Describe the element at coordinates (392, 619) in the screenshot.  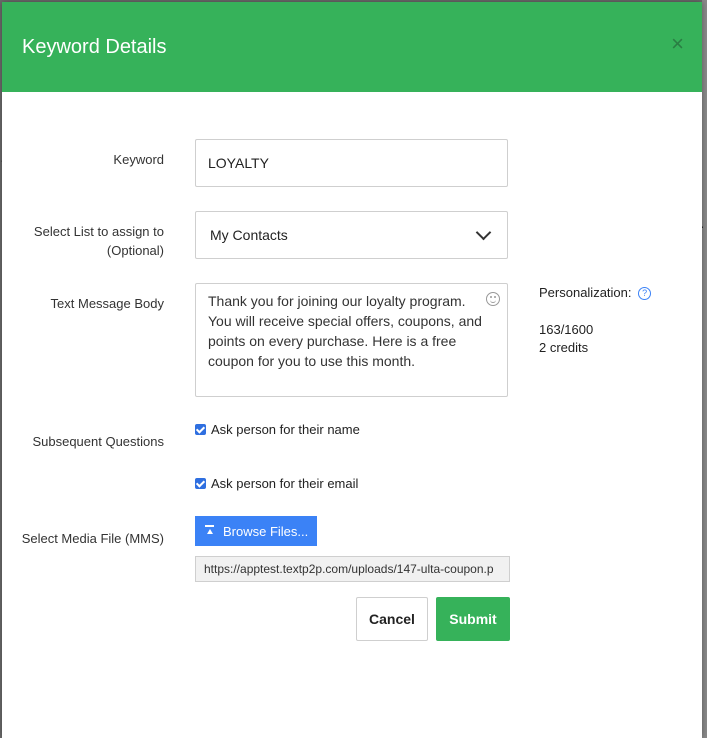
I see `cancel-button: Cancel` at that location.